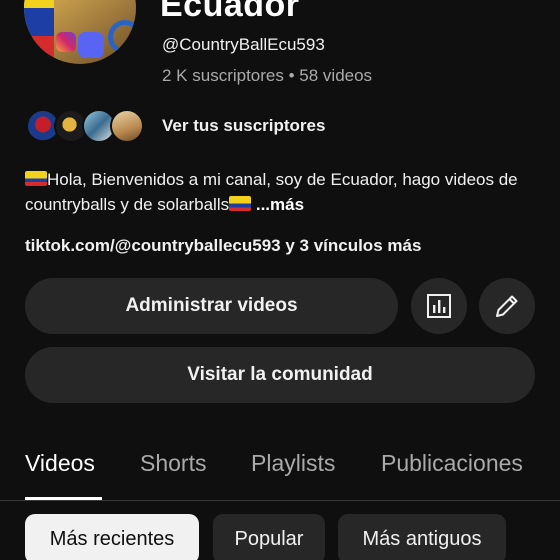 This screenshot has width=560, height=560. Describe the element at coordinates (293, 463) in the screenshot. I see `tab-playlists: Playlists` at that location.